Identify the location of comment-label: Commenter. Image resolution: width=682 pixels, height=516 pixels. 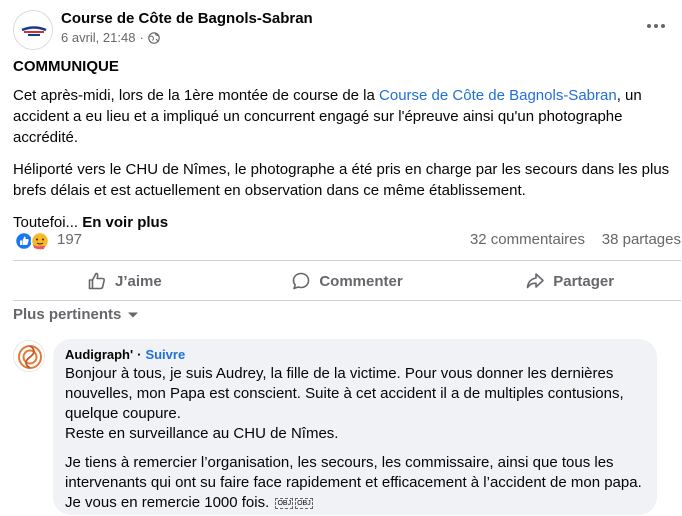
(361, 281).